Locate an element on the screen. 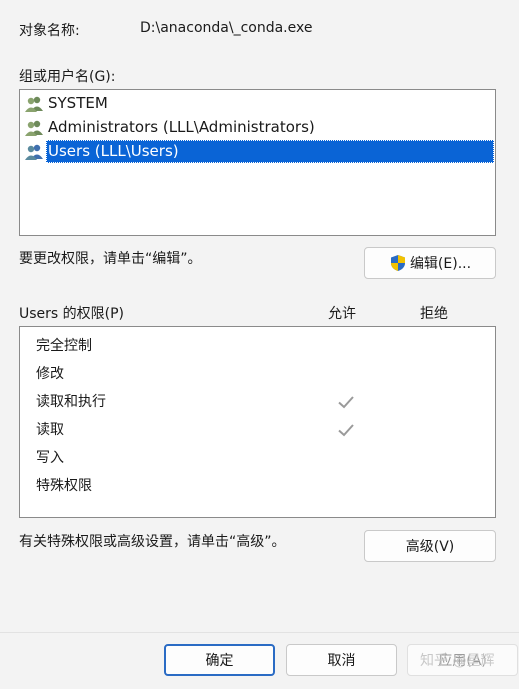 The image size is (519, 689). advanced-instruction: 有关特殊权限或高级设置，请单击“高级”。 is located at coordinates (152, 542).